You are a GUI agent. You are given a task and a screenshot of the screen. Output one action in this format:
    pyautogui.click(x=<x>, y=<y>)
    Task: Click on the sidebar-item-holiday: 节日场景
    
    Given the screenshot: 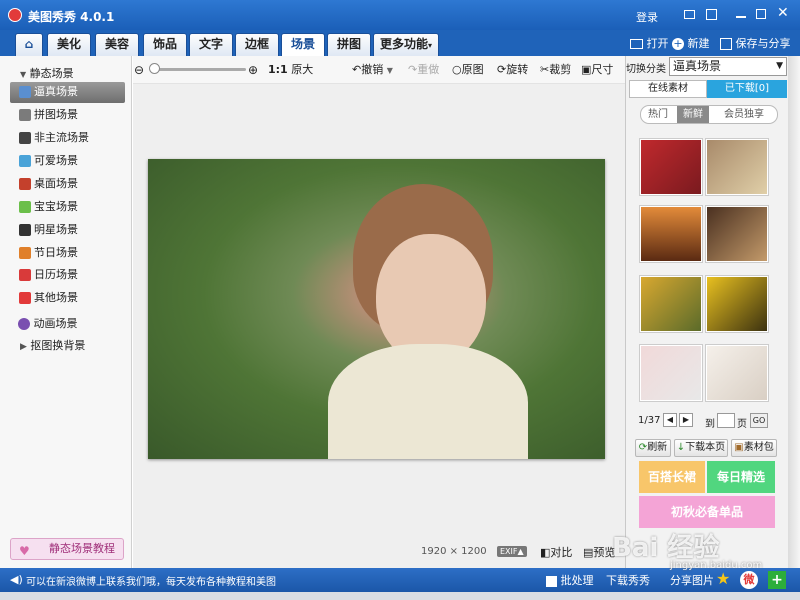 What is the action you would take?
    pyautogui.click(x=48, y=253)
    